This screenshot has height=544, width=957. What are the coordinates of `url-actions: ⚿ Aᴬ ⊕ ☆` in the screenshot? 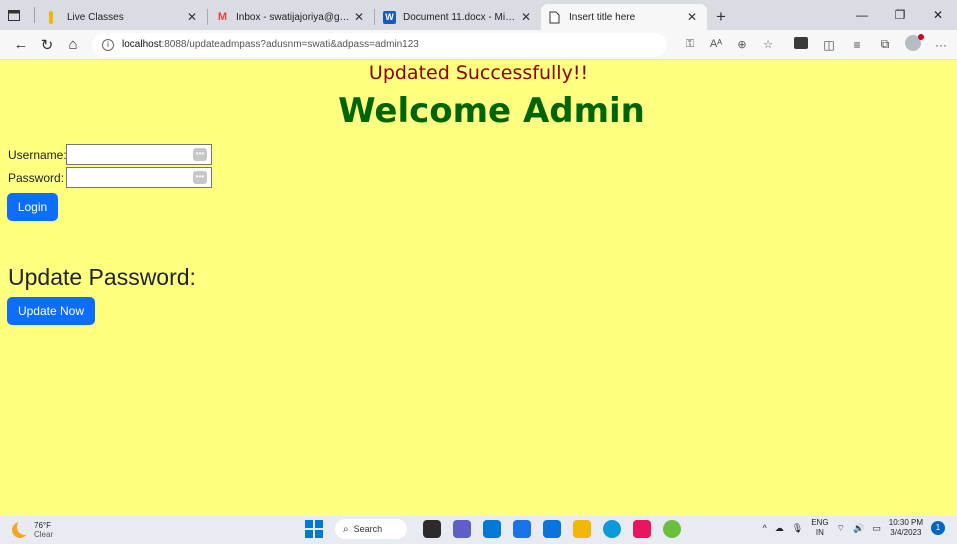 It's located at (729, 44).